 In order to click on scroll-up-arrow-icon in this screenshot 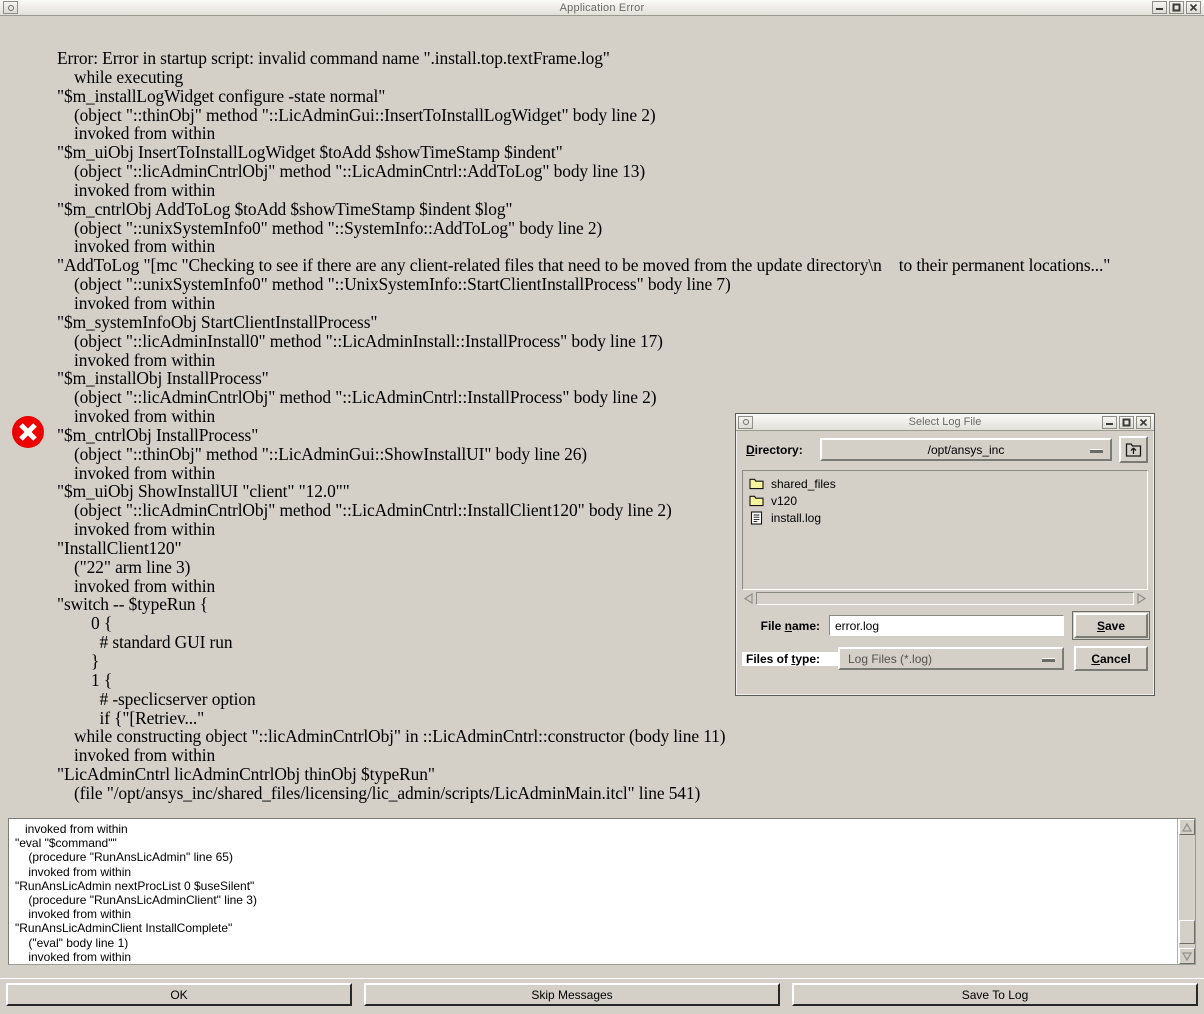, I will do `click(1187, 827)`.